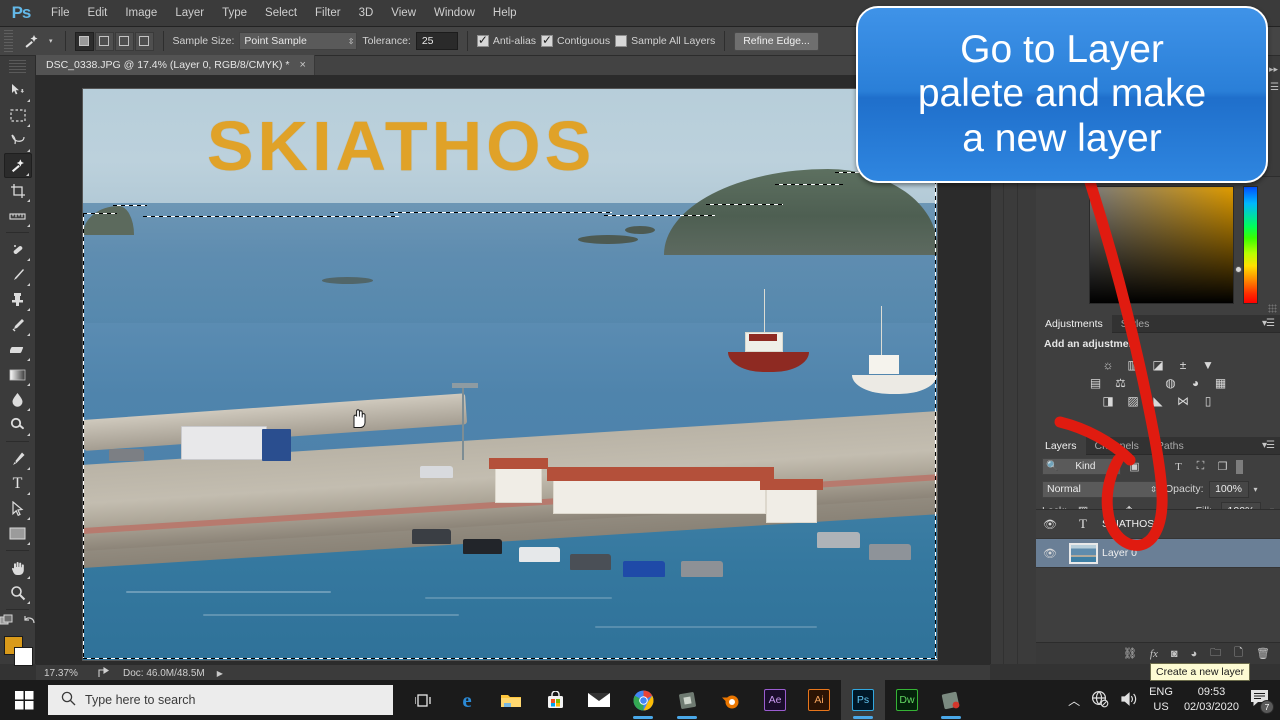 The width and height of the screenshot is (1280, 720). I want to click on edge-icon: e, so click(467, 700).